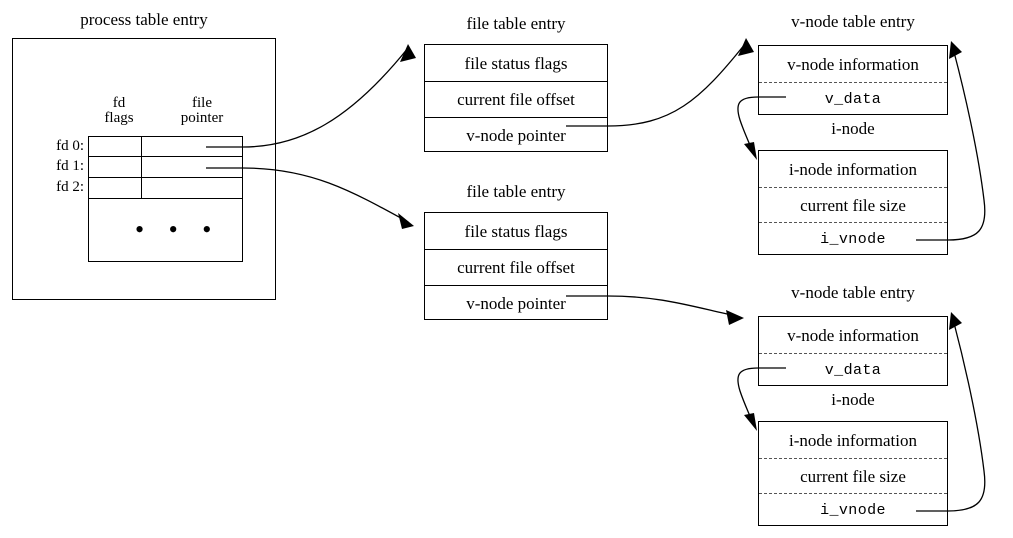 This screenshot has height=538, width=1013. Describe the element at coordinates (516, 191) in the screenshot. I see `file-table-caption-1: file table entry` at that location.